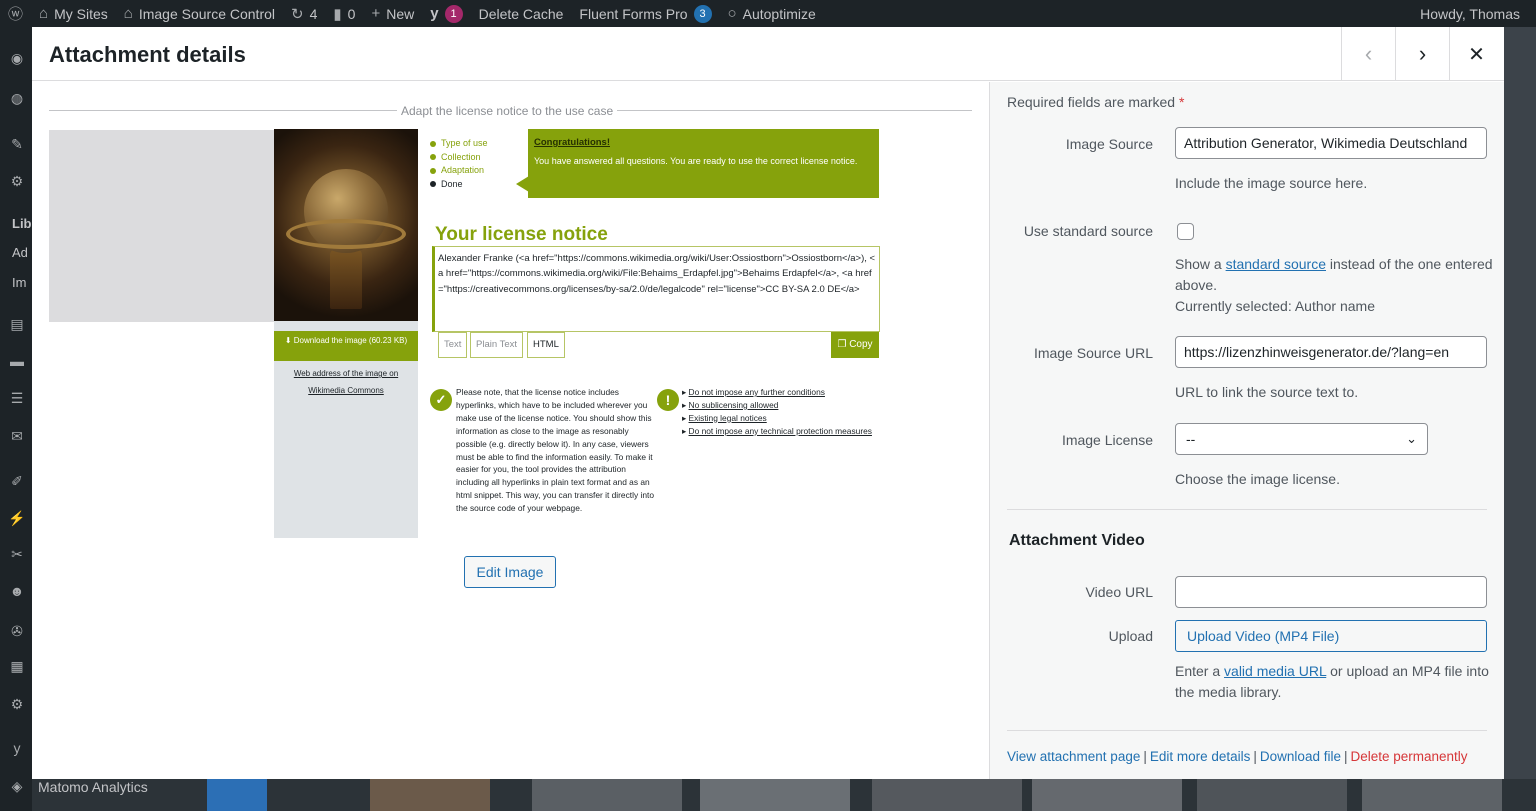 This screenshot has height=811, width=1536. Describe the element at coordinates (1088, 231) in the screenshot. I see `standard-source-label: Use standard source` at that location.